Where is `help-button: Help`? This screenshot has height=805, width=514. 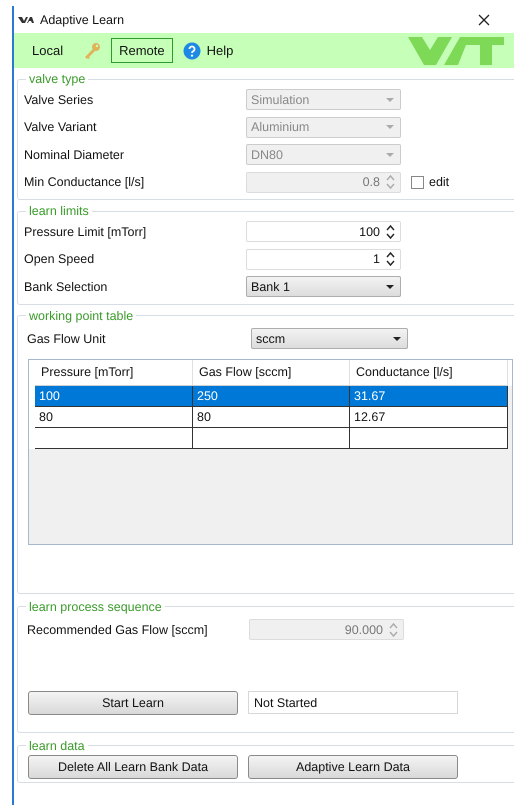 help-button: Help is located at coordinates (220, 50).